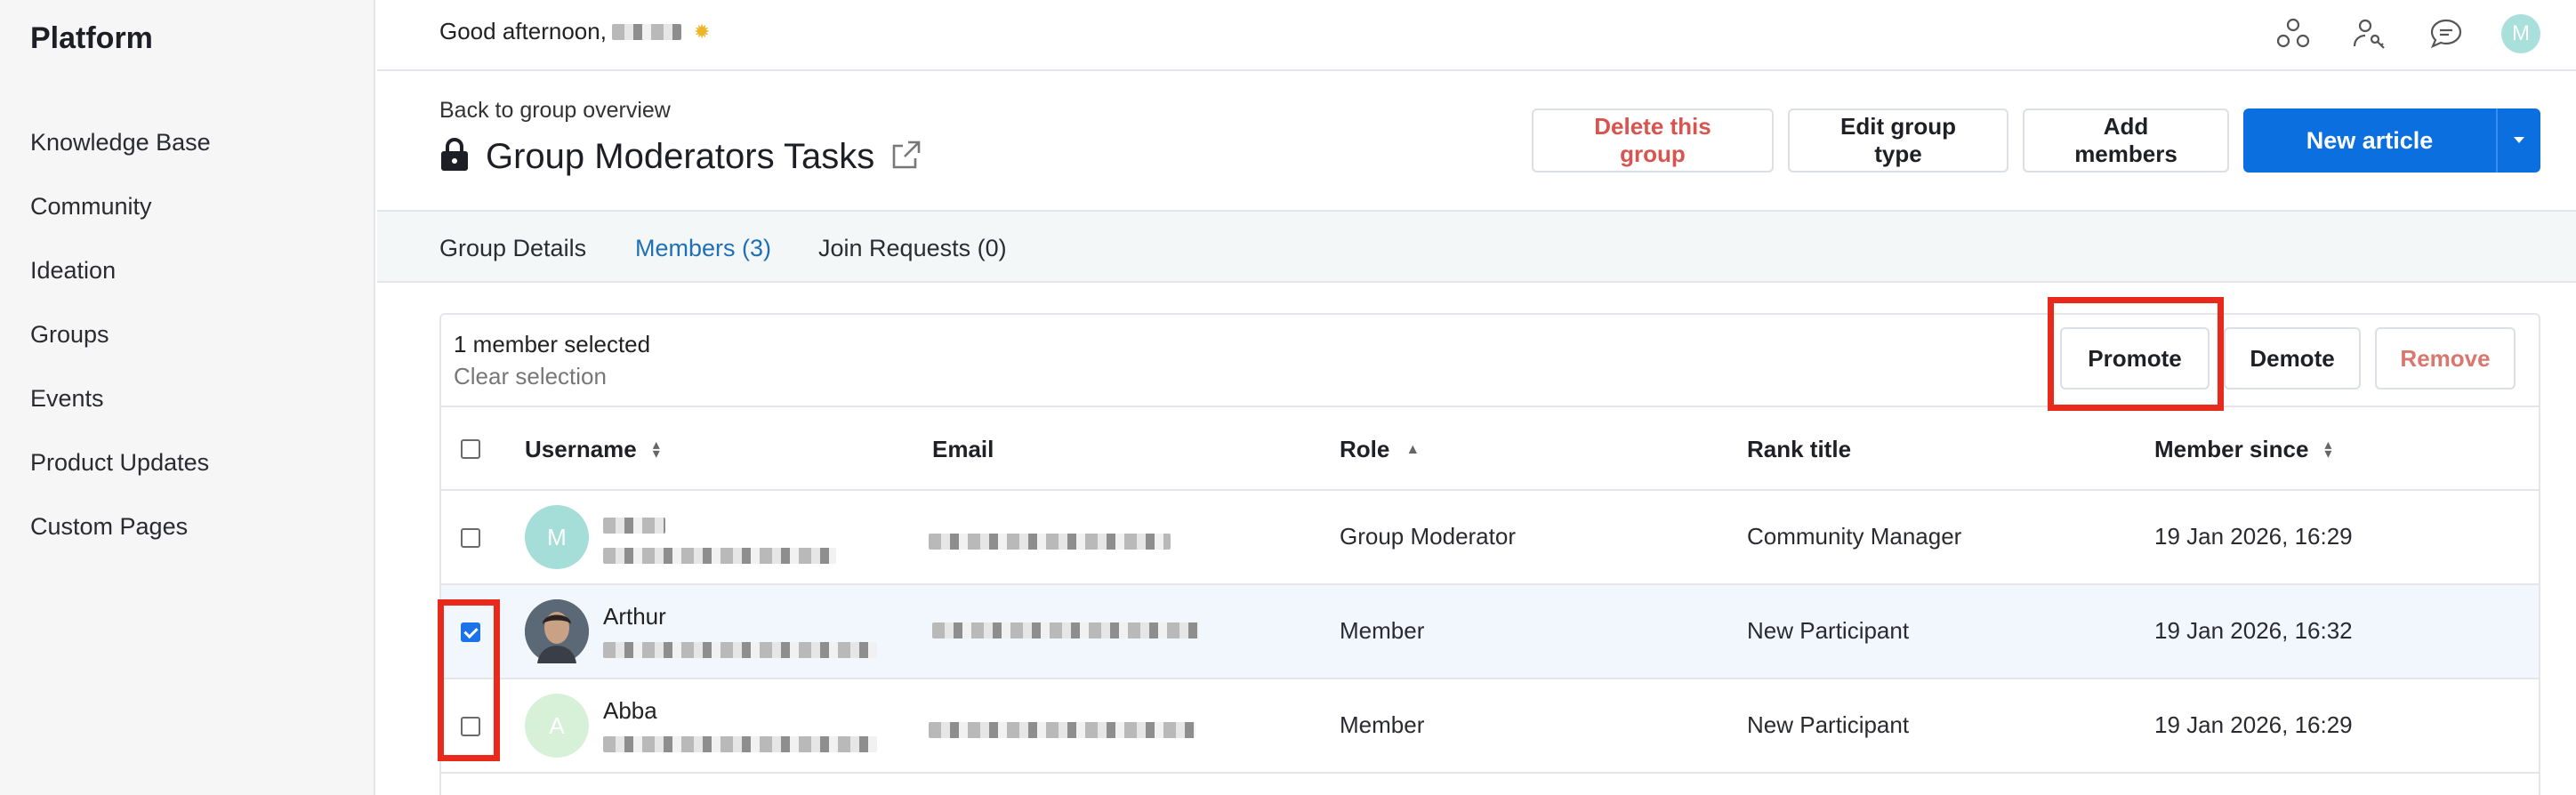 The height and width of the screenshot is (795, 2576). I want to click on column-rank-title-label: Rank title, so click(1799, 449).